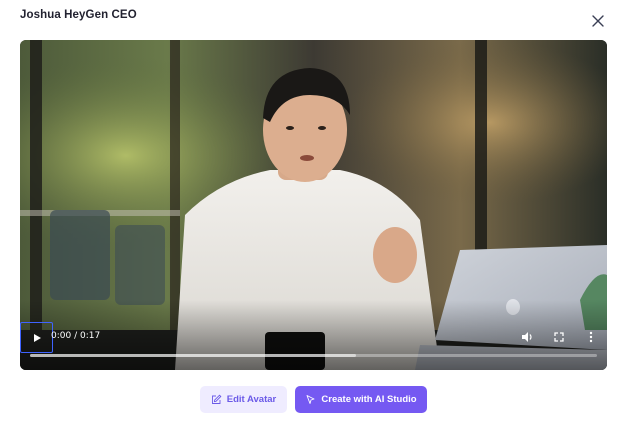 The height and width of the screenshot is (423, 625). I want to click on close-icon, so click(598, 21).